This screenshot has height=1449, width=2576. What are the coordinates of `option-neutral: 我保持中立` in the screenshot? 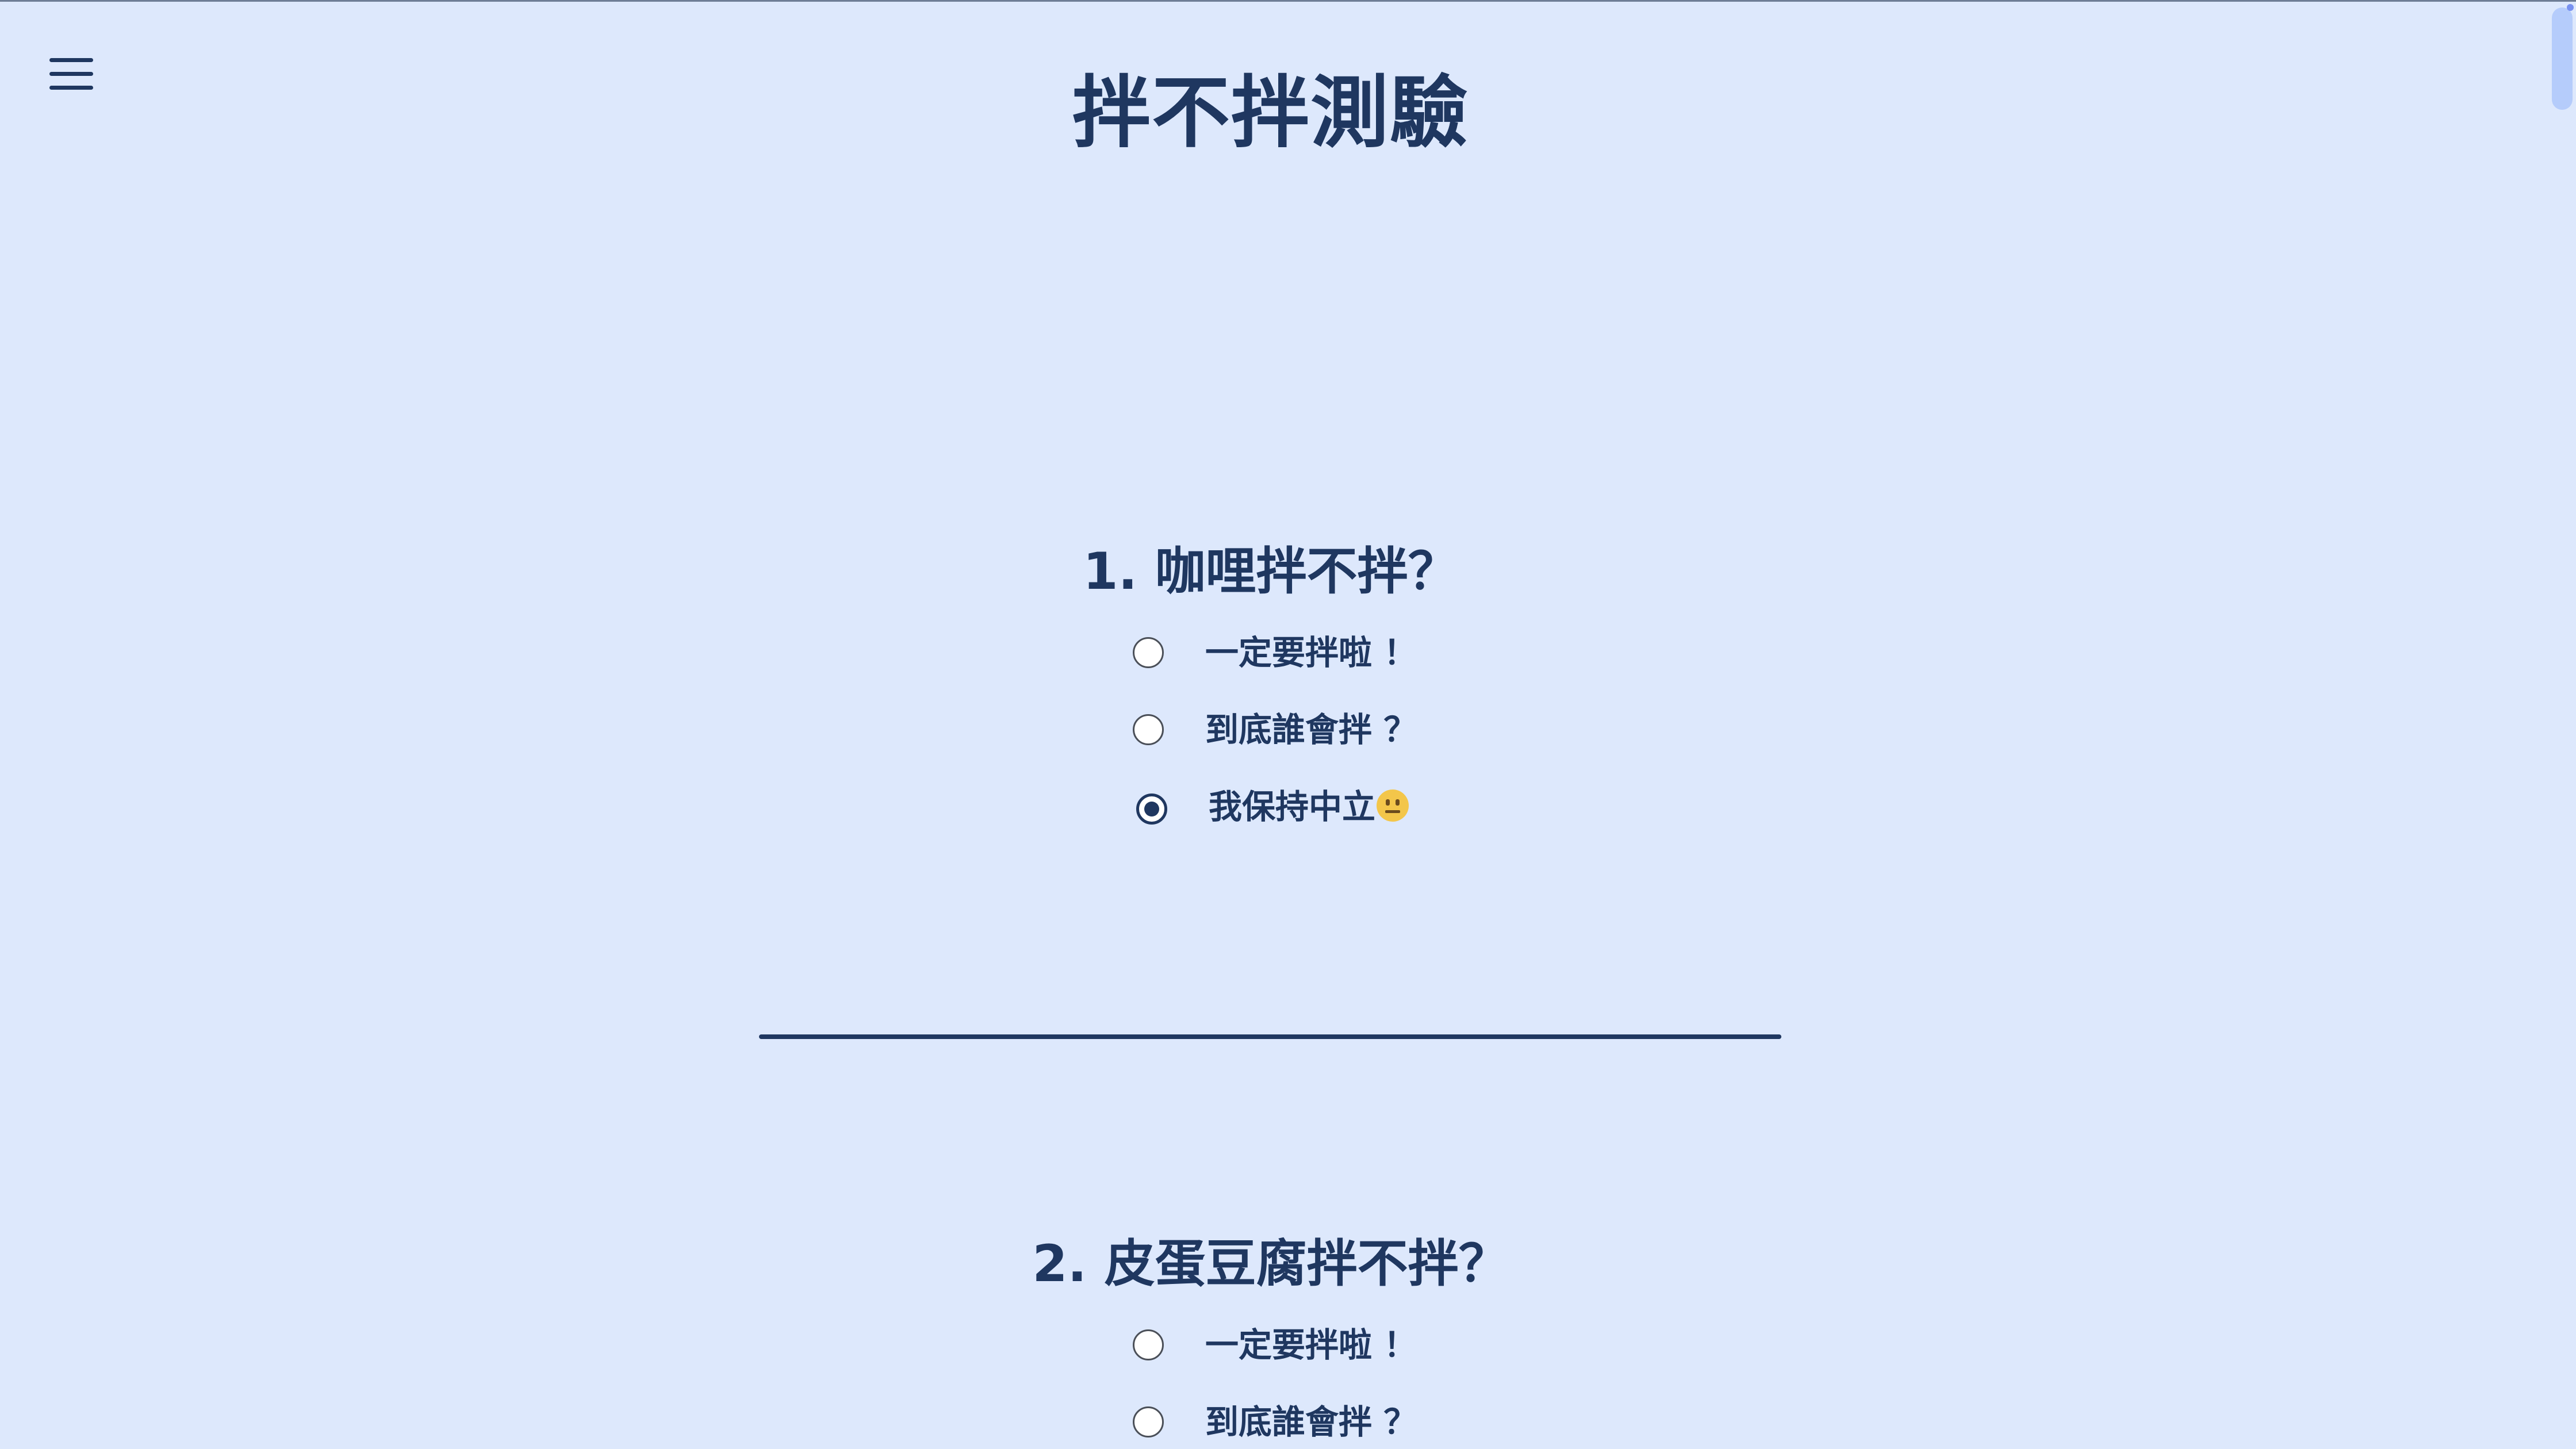 It's located at (1334, 808).